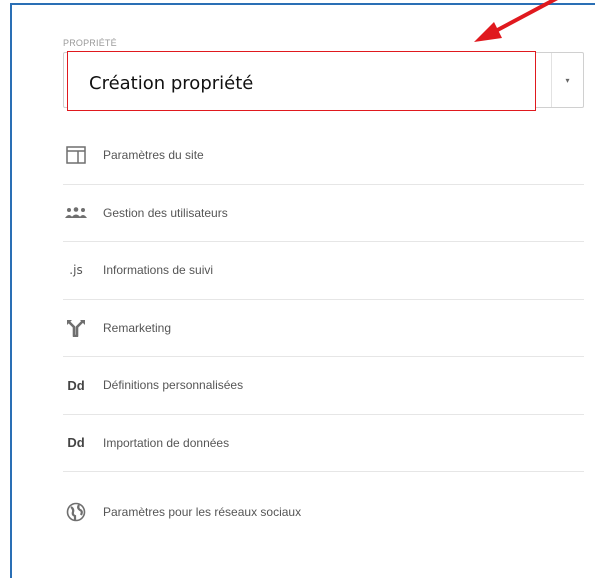 The height and width of the screenshot is (578, 595). I want to click on menu-item-label: Informations de suivi, so click(158, 270).